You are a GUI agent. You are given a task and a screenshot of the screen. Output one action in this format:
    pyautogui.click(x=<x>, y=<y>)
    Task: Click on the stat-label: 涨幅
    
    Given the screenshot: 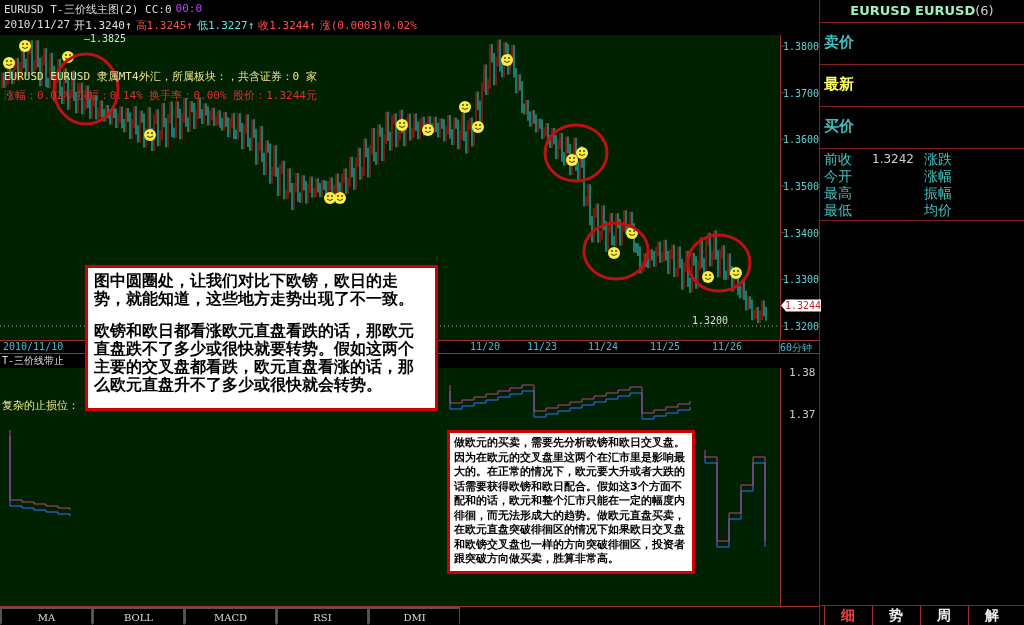 What is the action you would take?
    pyautogui.click(x=938, y=176)
    